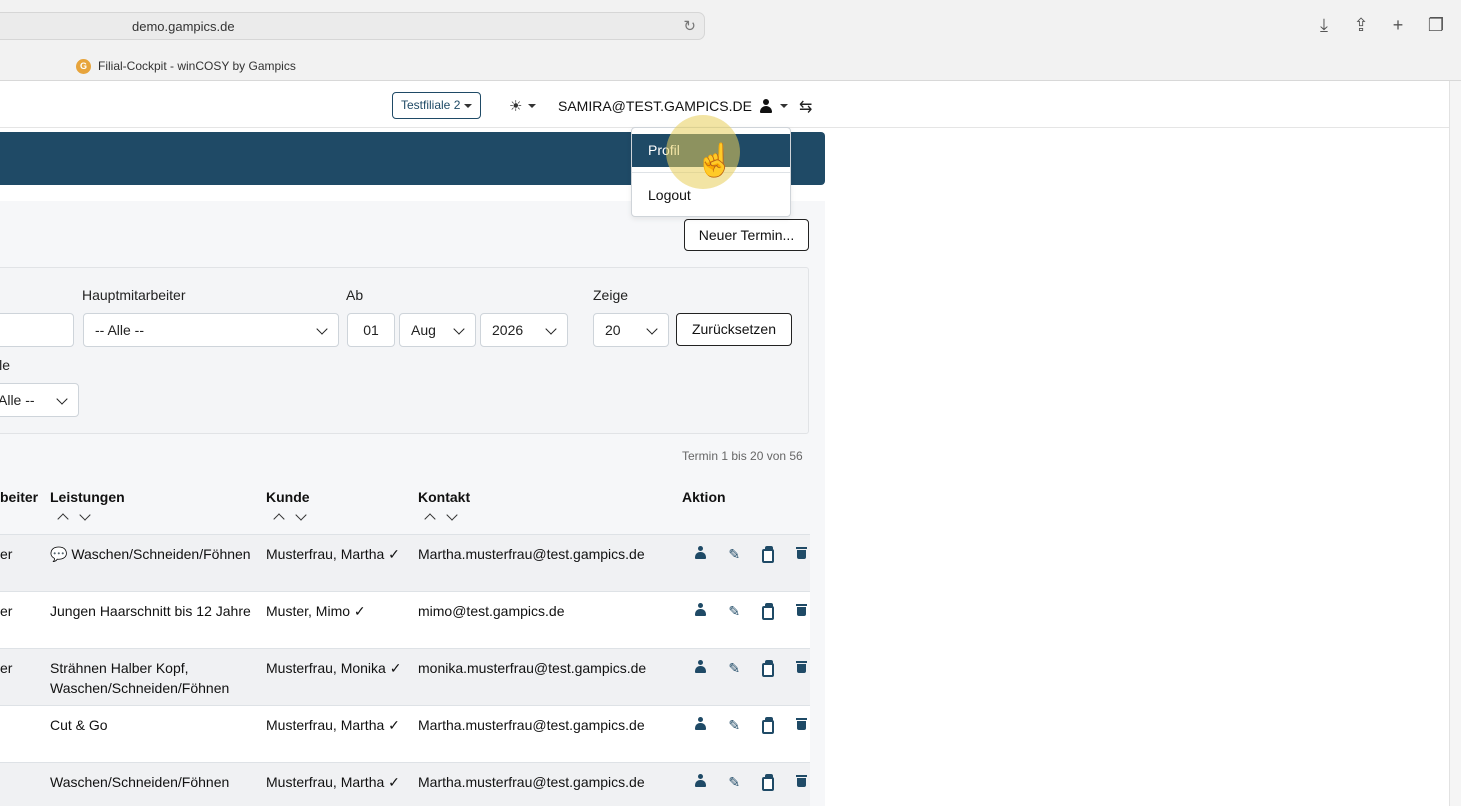 The image size is (1461, 806). I want to click on page-size-select: 20, so click(631, 330).